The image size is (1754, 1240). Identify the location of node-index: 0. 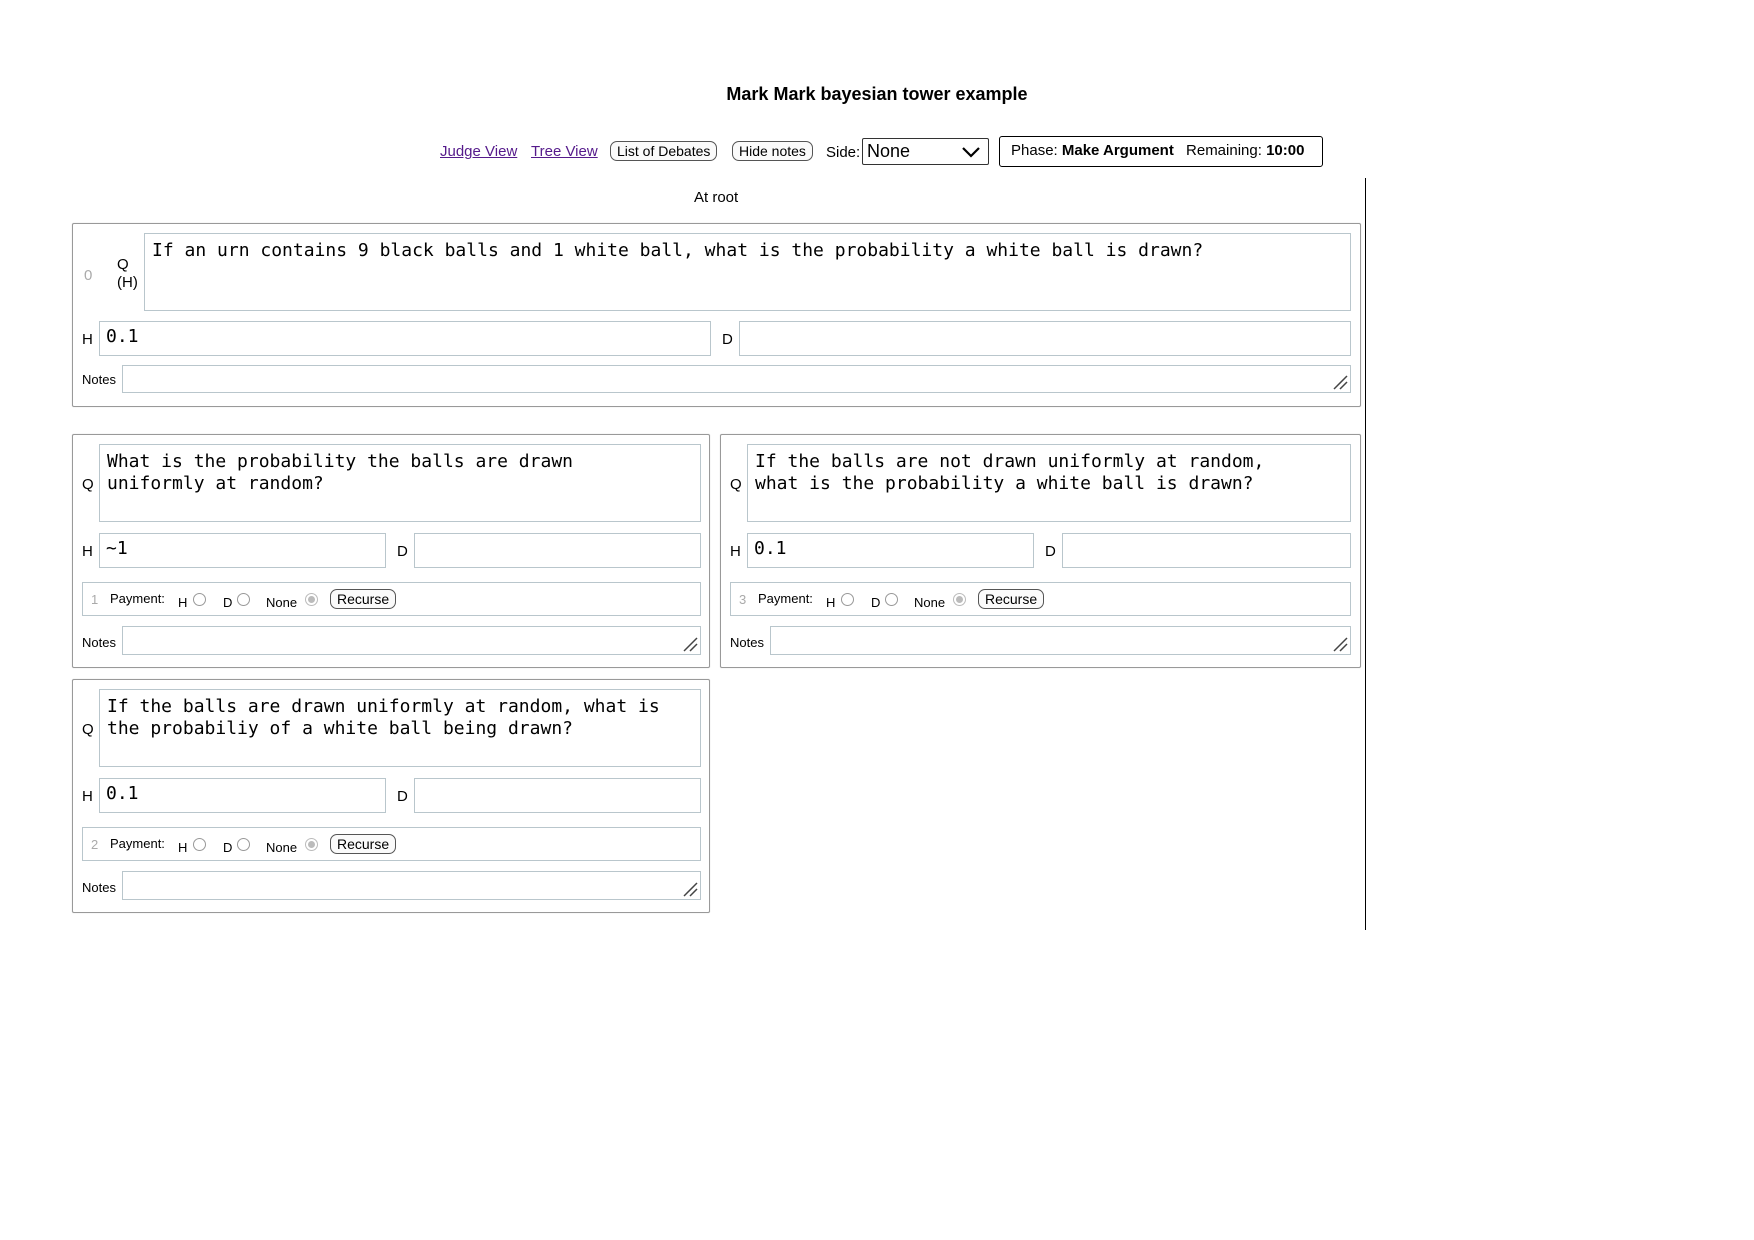
(88, 275).